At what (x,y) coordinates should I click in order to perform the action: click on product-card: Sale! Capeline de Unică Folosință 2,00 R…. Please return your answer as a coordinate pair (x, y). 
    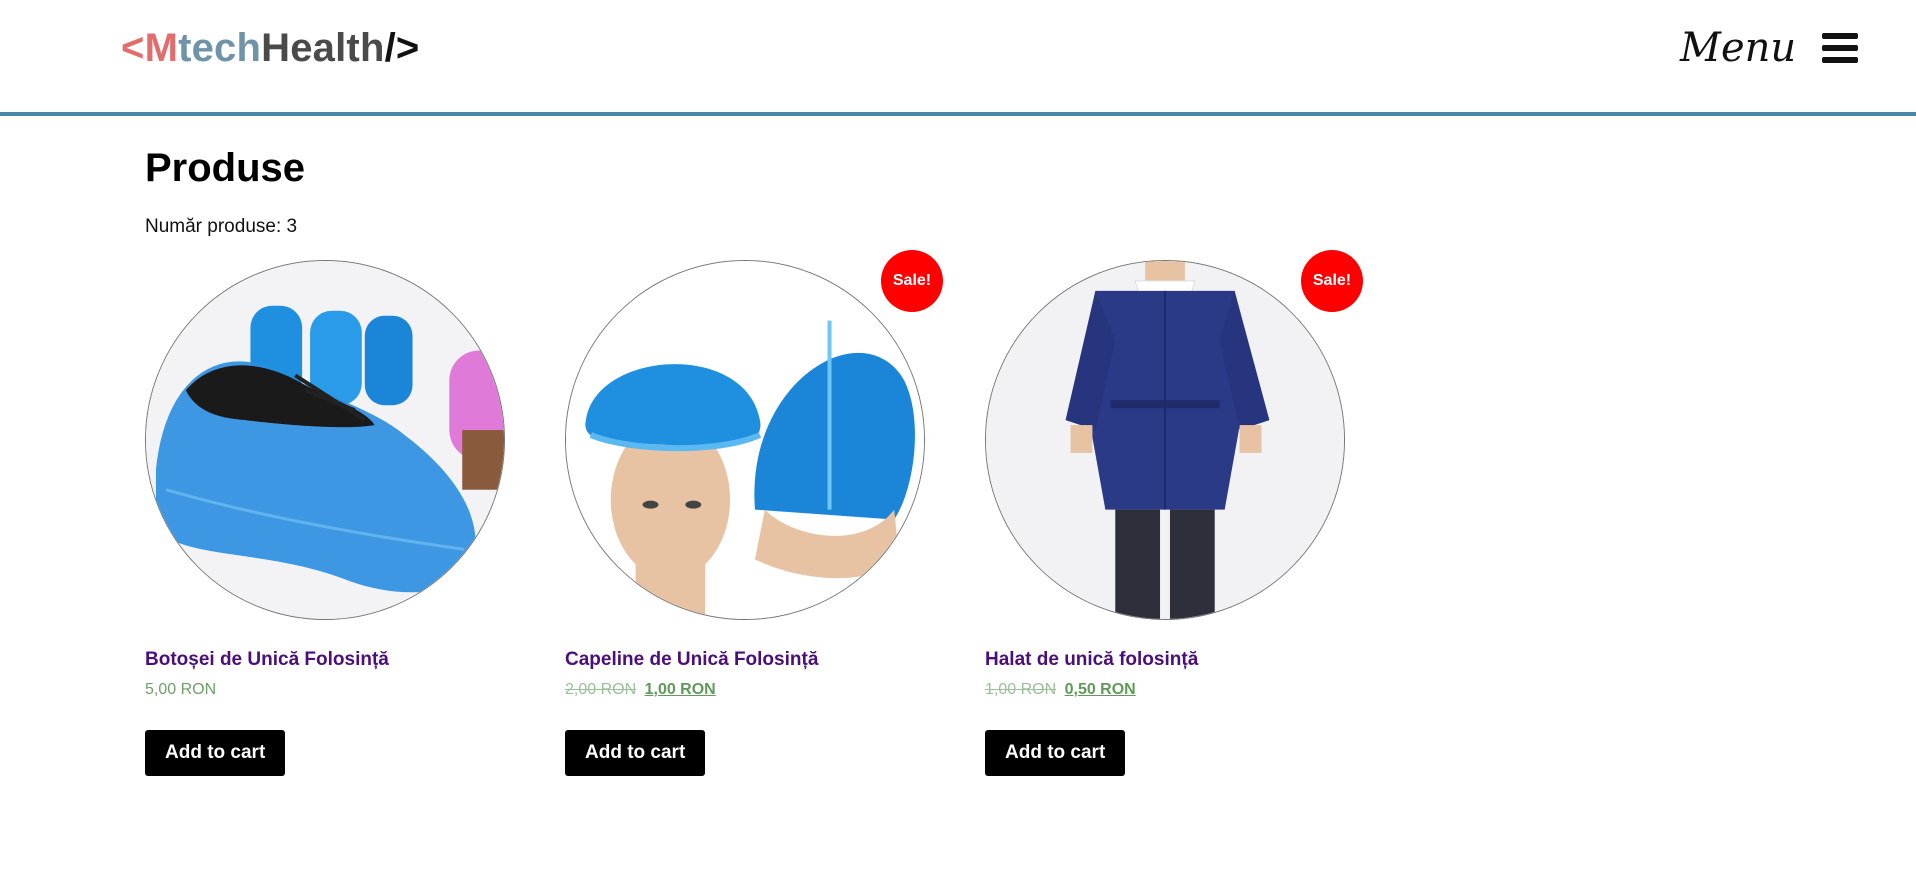
    Looking at the image, I should click on (754, 513).